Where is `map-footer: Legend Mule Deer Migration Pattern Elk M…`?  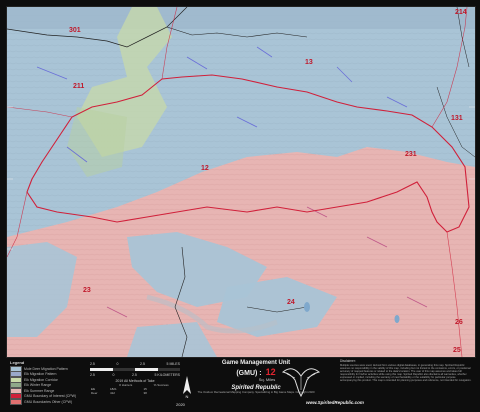
map-footer: Legend Mule Deer Migration Pattern Elk M… is located at coordinates (240, 383).